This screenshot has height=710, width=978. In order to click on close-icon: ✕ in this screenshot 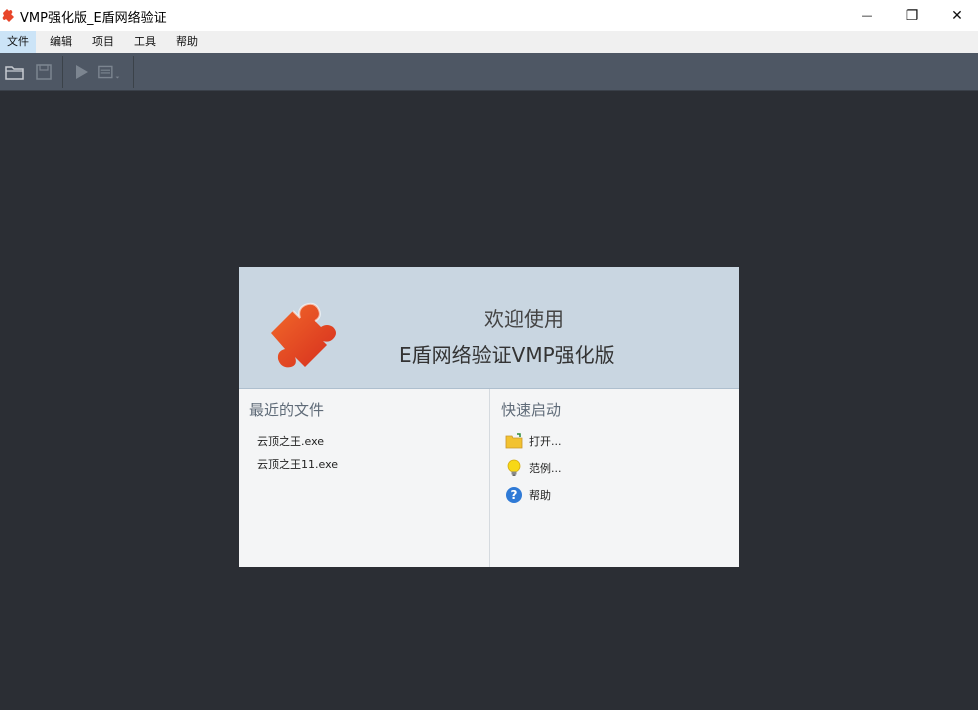, I will do `click(957, 15)`.